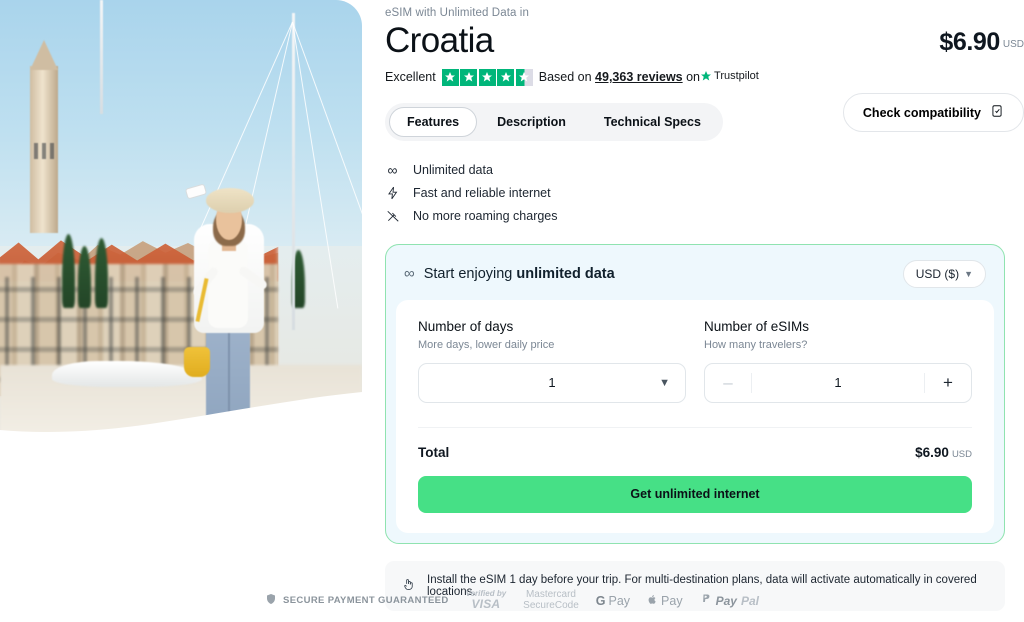 Image resolution: width=1024 pixels, height=622 pixels. I want to click on straw-hat, so click(230, 200).